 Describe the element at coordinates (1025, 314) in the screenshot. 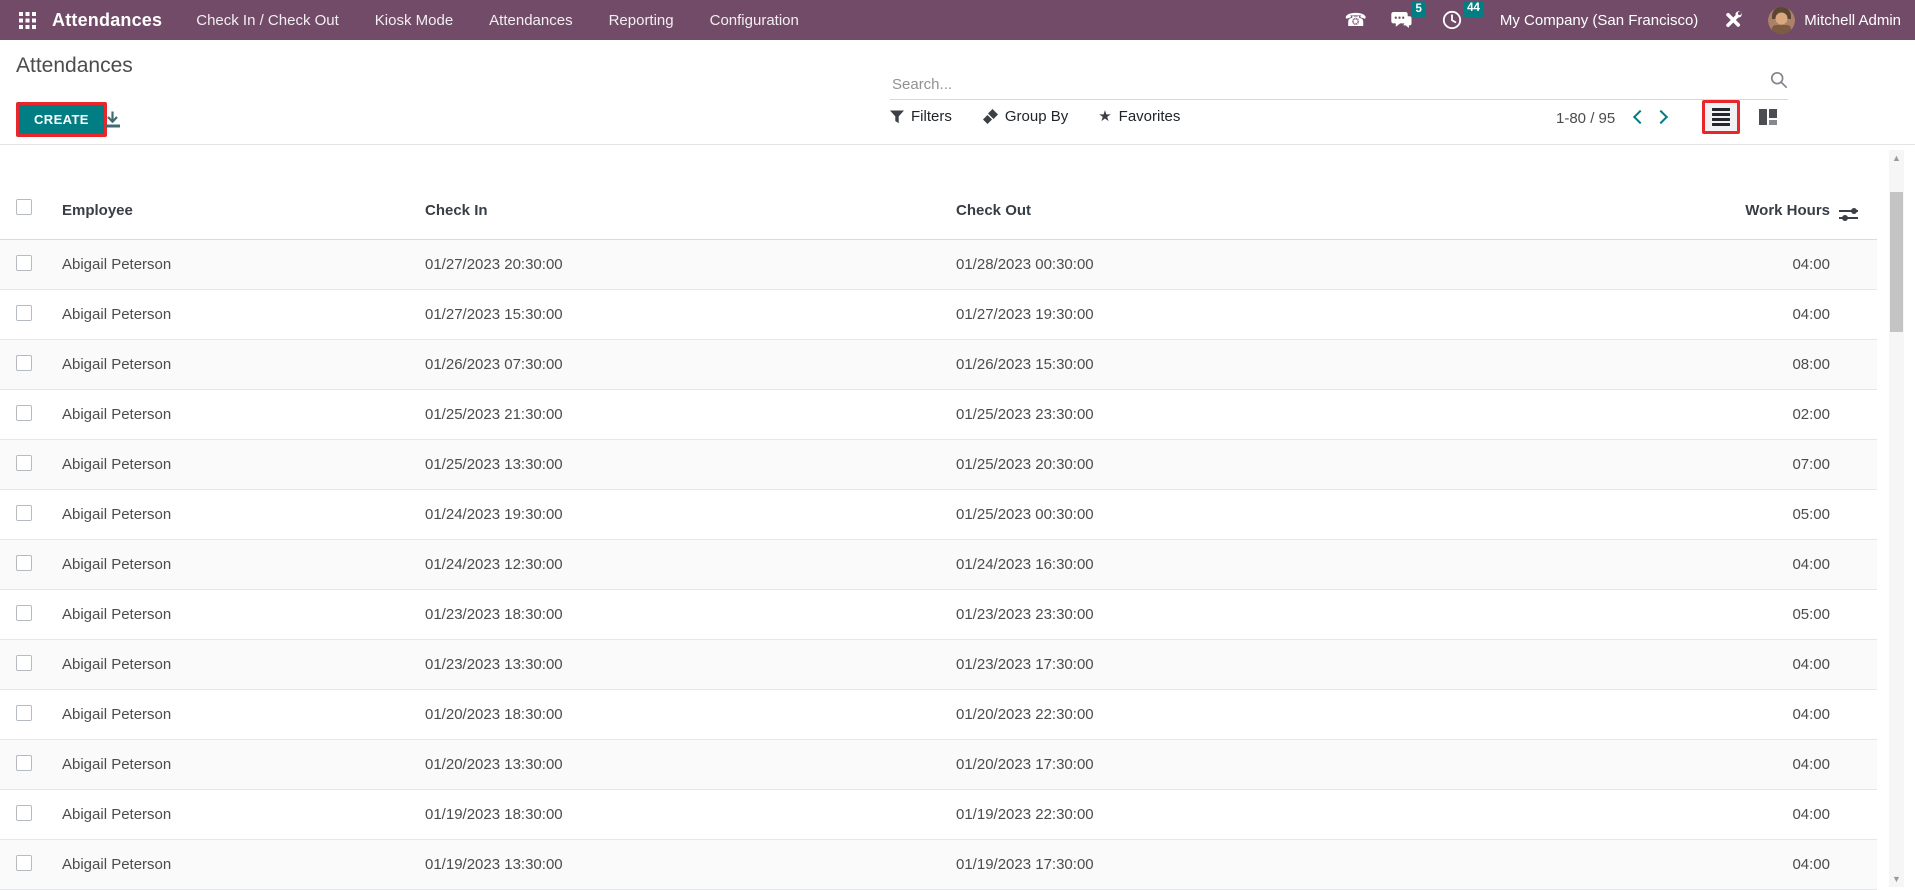

I see `cell-check-out: 01/27/2023 19:30:00` at that location.